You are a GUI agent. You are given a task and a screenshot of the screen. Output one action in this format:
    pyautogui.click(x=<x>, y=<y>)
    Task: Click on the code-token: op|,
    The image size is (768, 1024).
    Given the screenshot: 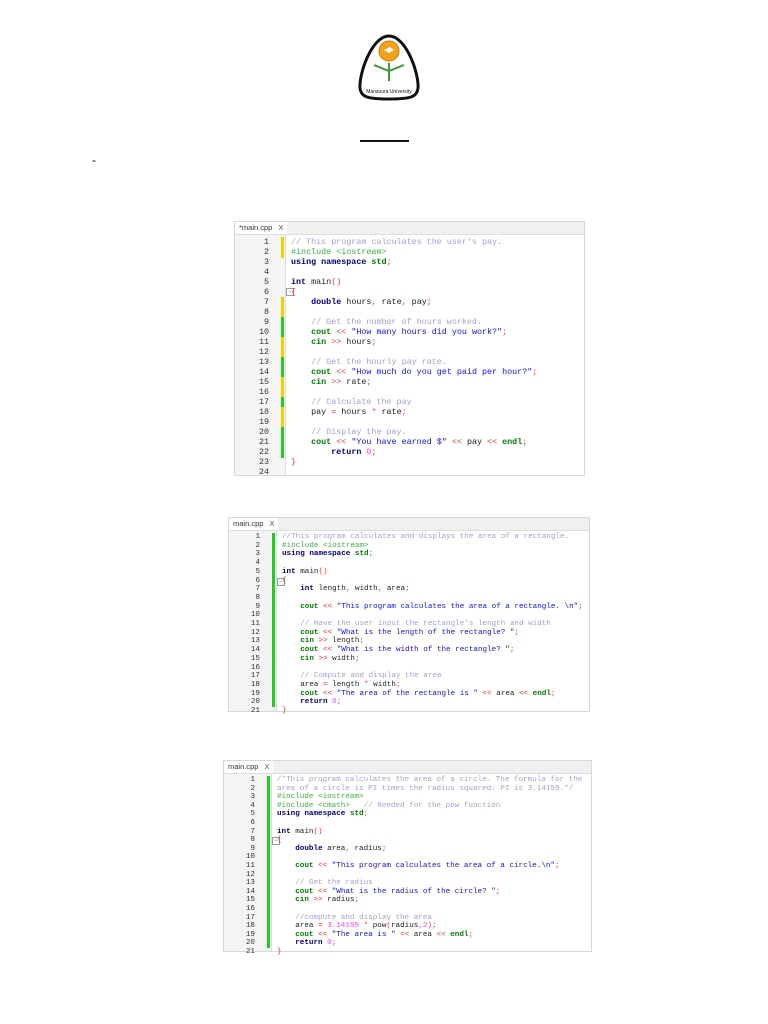 What is the action you would take?
    pyautogui.click(x=406, y=302)
    